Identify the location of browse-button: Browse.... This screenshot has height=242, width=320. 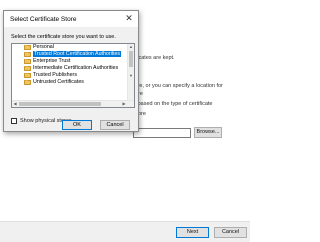
(208, 132).